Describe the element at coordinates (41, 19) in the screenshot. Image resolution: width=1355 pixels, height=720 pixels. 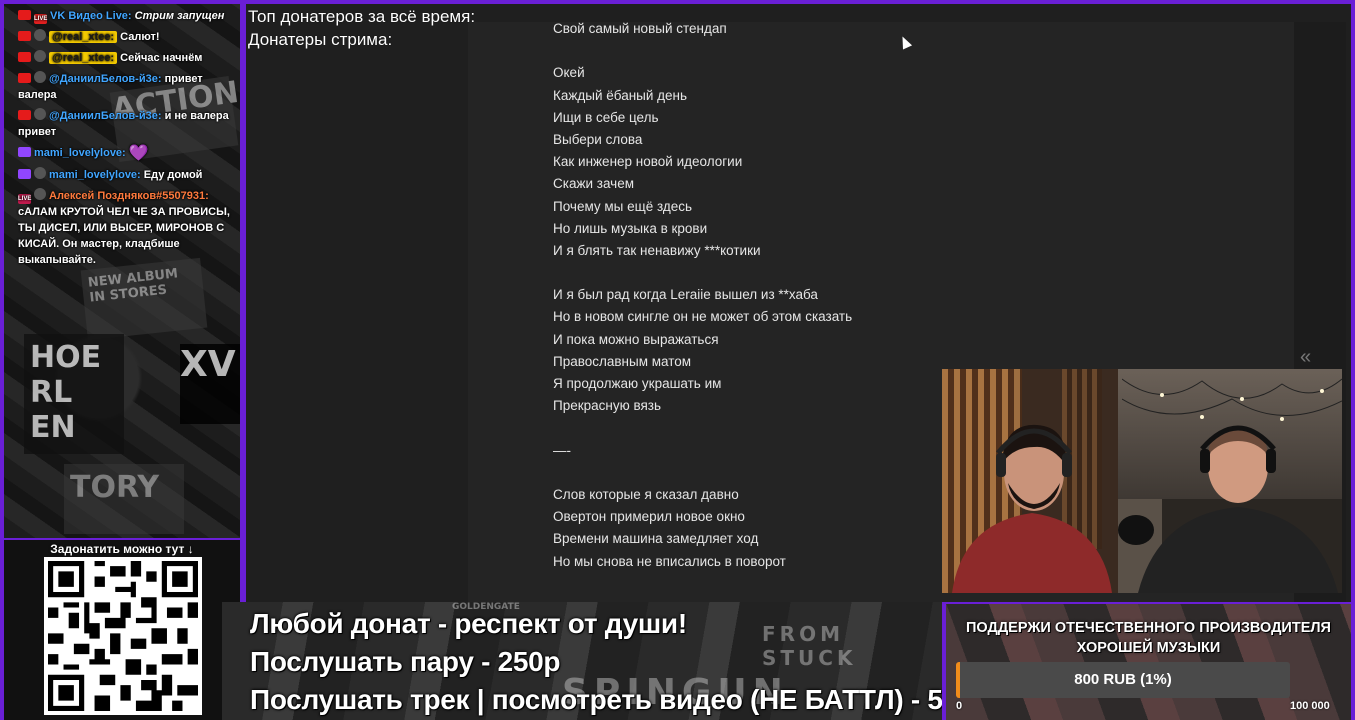
I see `live-badge-icon: LIVE` at that location.